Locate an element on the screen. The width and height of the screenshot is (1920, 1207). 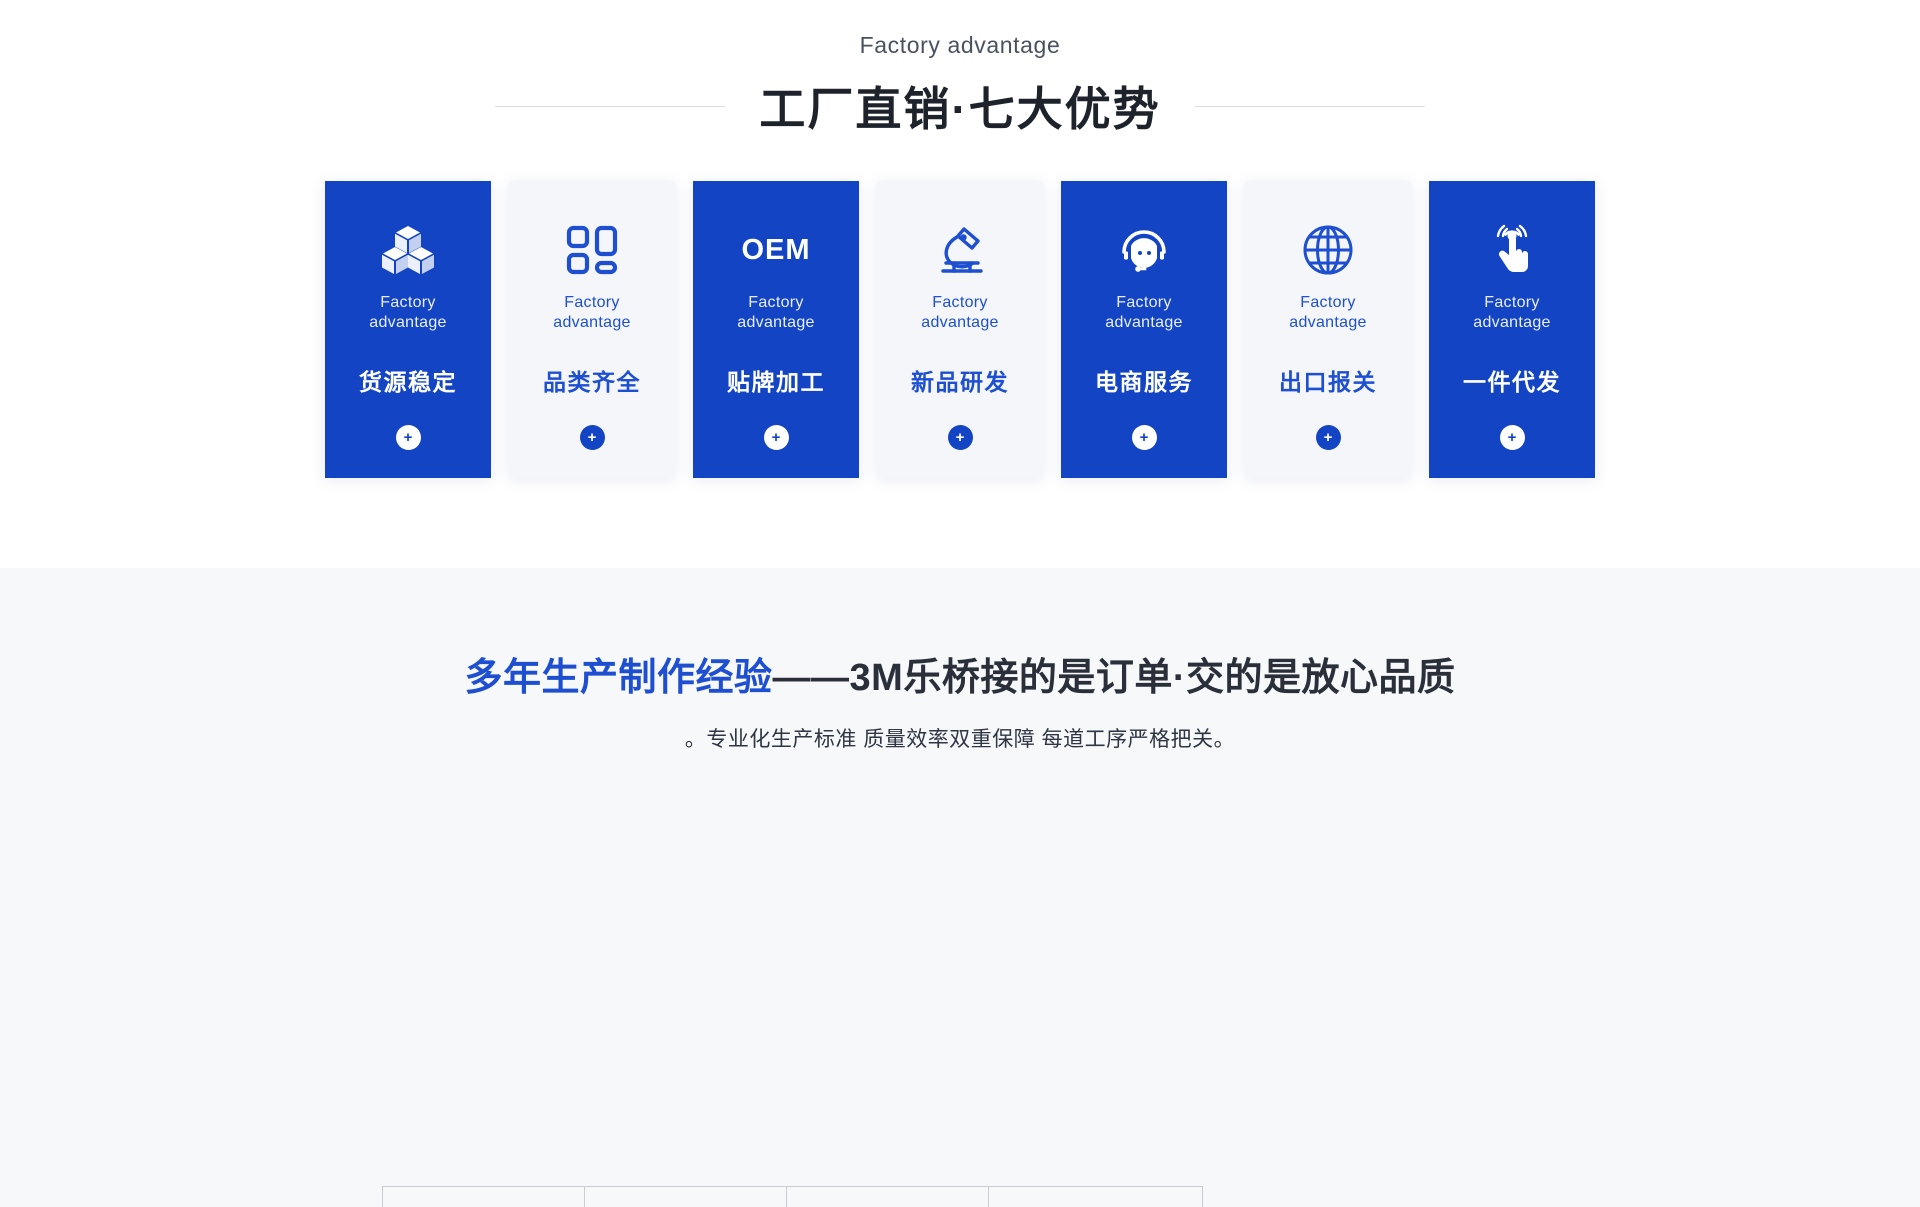
tap-touch-icon is located at coordinates (1512, 250).